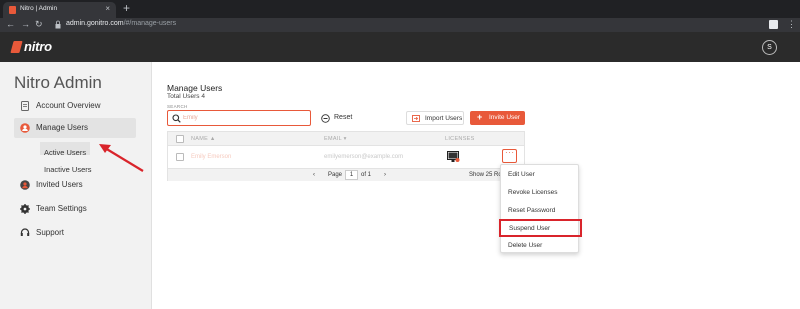 The image size is (800, 309). I want to click on column-header-name: NAME ▲, so click(203, 139).